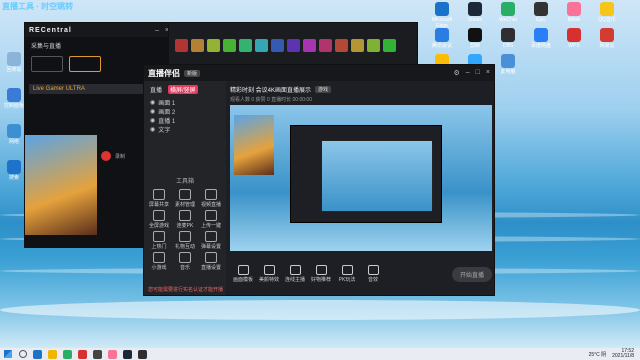 The width and height of the screenshot is (640, 360). I want to click on desktop-icon: Epic, so click(541, 12).